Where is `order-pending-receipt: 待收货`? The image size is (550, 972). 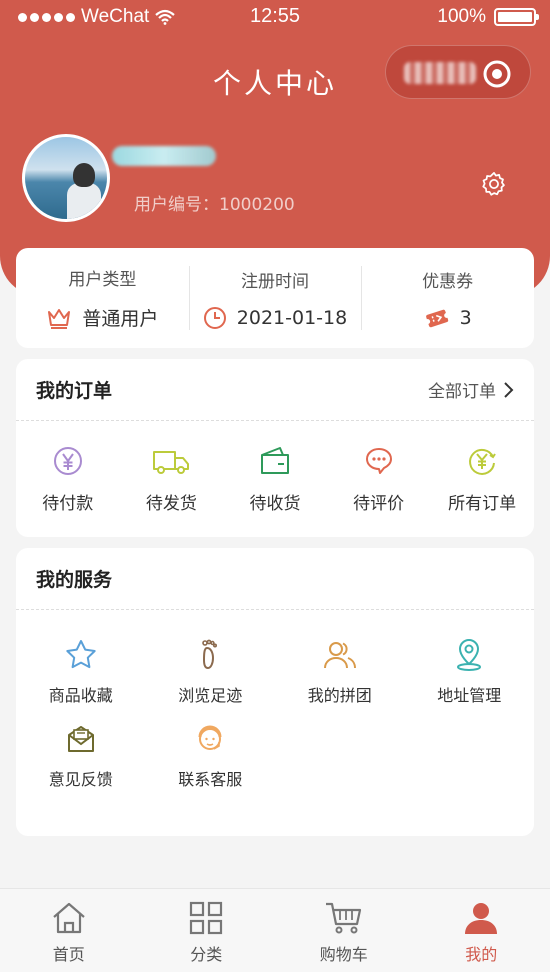 order-pending-receipt: 待收货 is located at coordinates (275, 479).